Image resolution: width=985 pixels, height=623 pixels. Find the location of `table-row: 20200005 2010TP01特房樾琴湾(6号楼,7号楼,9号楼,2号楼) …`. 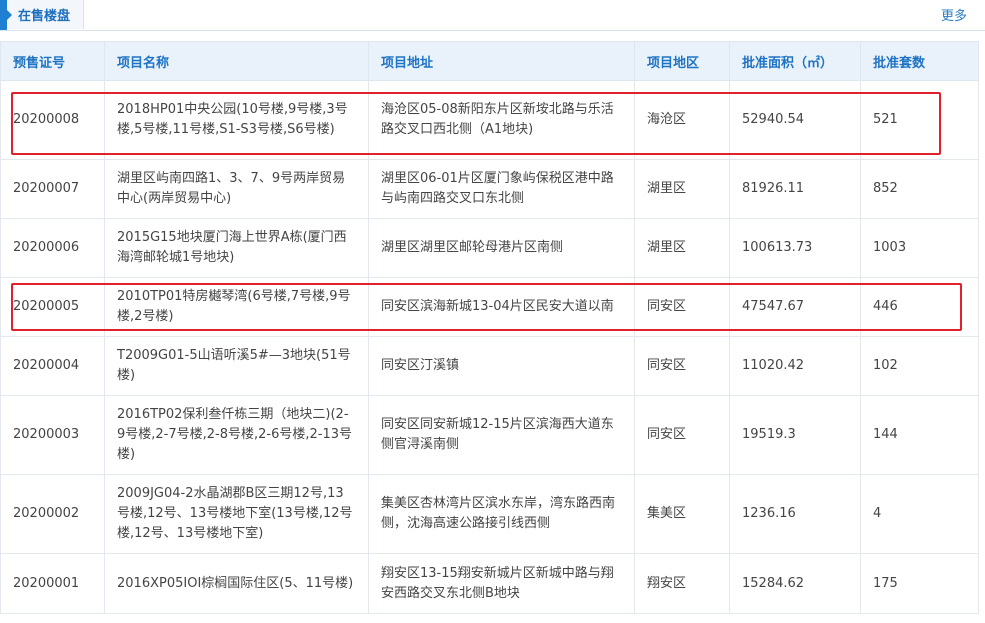

table-row: 20200005 2010TP01特房樾琴湾(6号楼,7号楼,9号楼,2号楼) … is located at coordinates (489, 307).